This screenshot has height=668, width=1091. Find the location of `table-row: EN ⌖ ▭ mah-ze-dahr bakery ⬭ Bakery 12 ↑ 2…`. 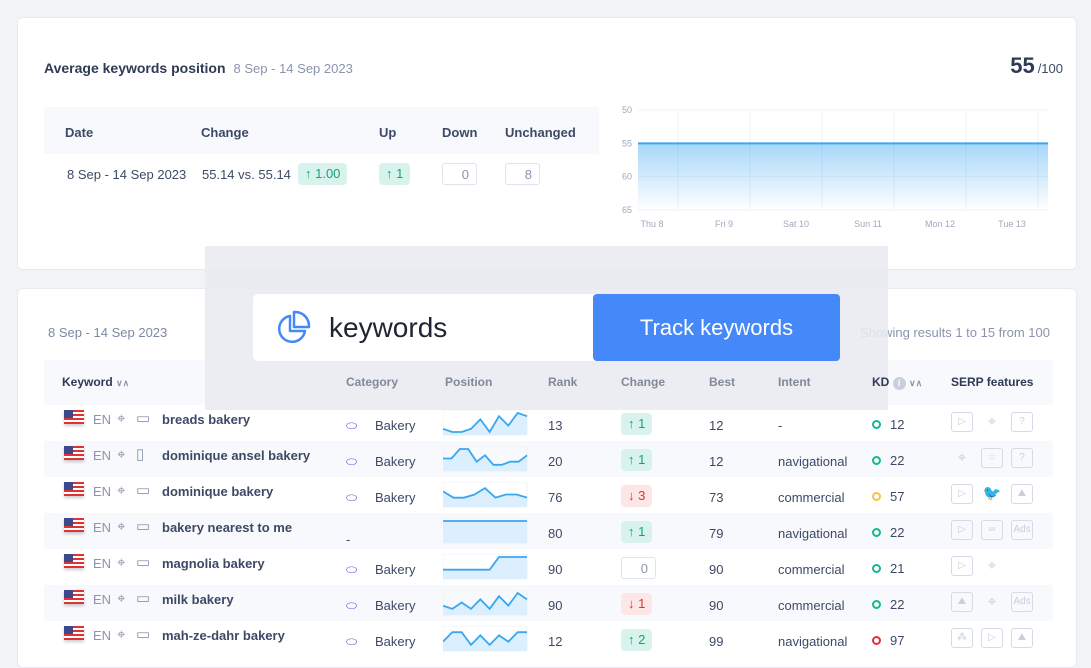

table-row: EN ⌖ ▭ mah-ze-dahr bakery ⬭ Bakery 12 ↑ 2… is located at coordinates (548, 639).